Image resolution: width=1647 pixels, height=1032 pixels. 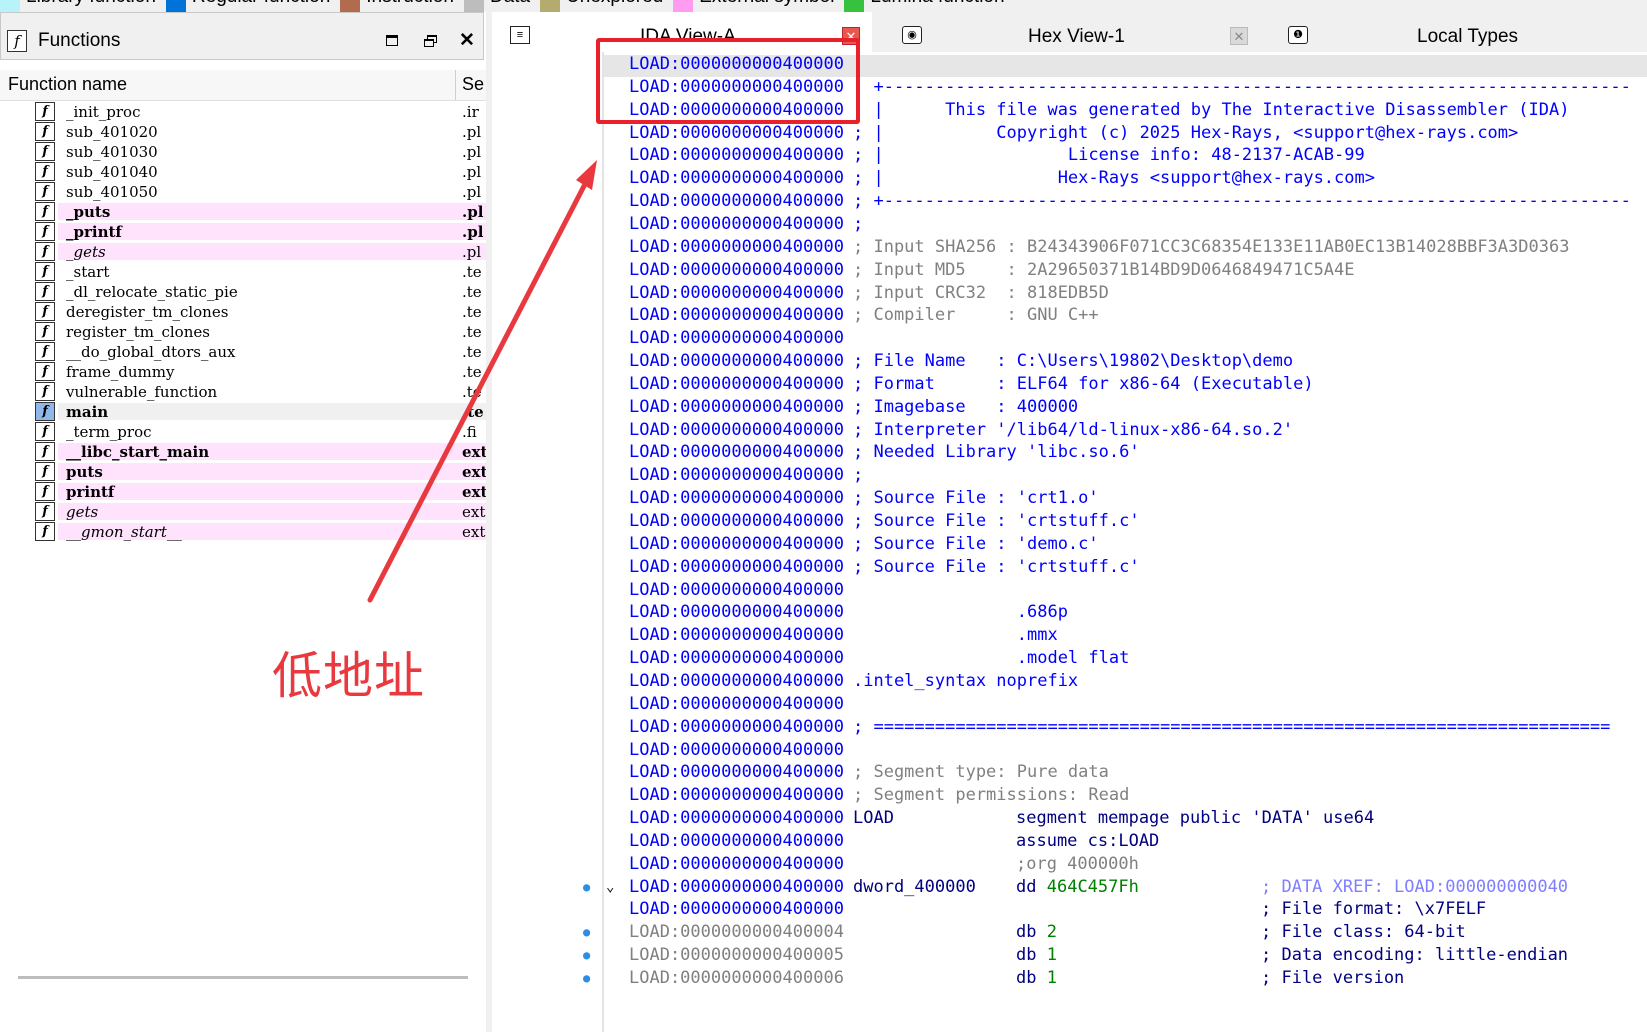 What do you see at coordinates (243, 392) in the screenshot?
I see `function-row: f vulnerable_function .te` at bounding box center [243, 392].